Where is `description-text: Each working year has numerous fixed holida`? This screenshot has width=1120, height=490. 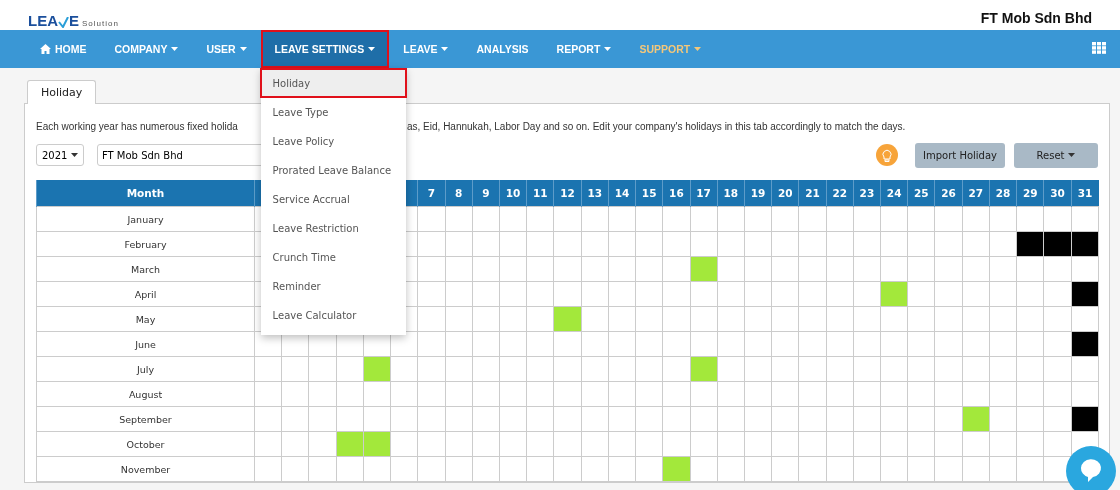 description-text: Each working year has numerous fixed holida is located at coordinates (137, 126).